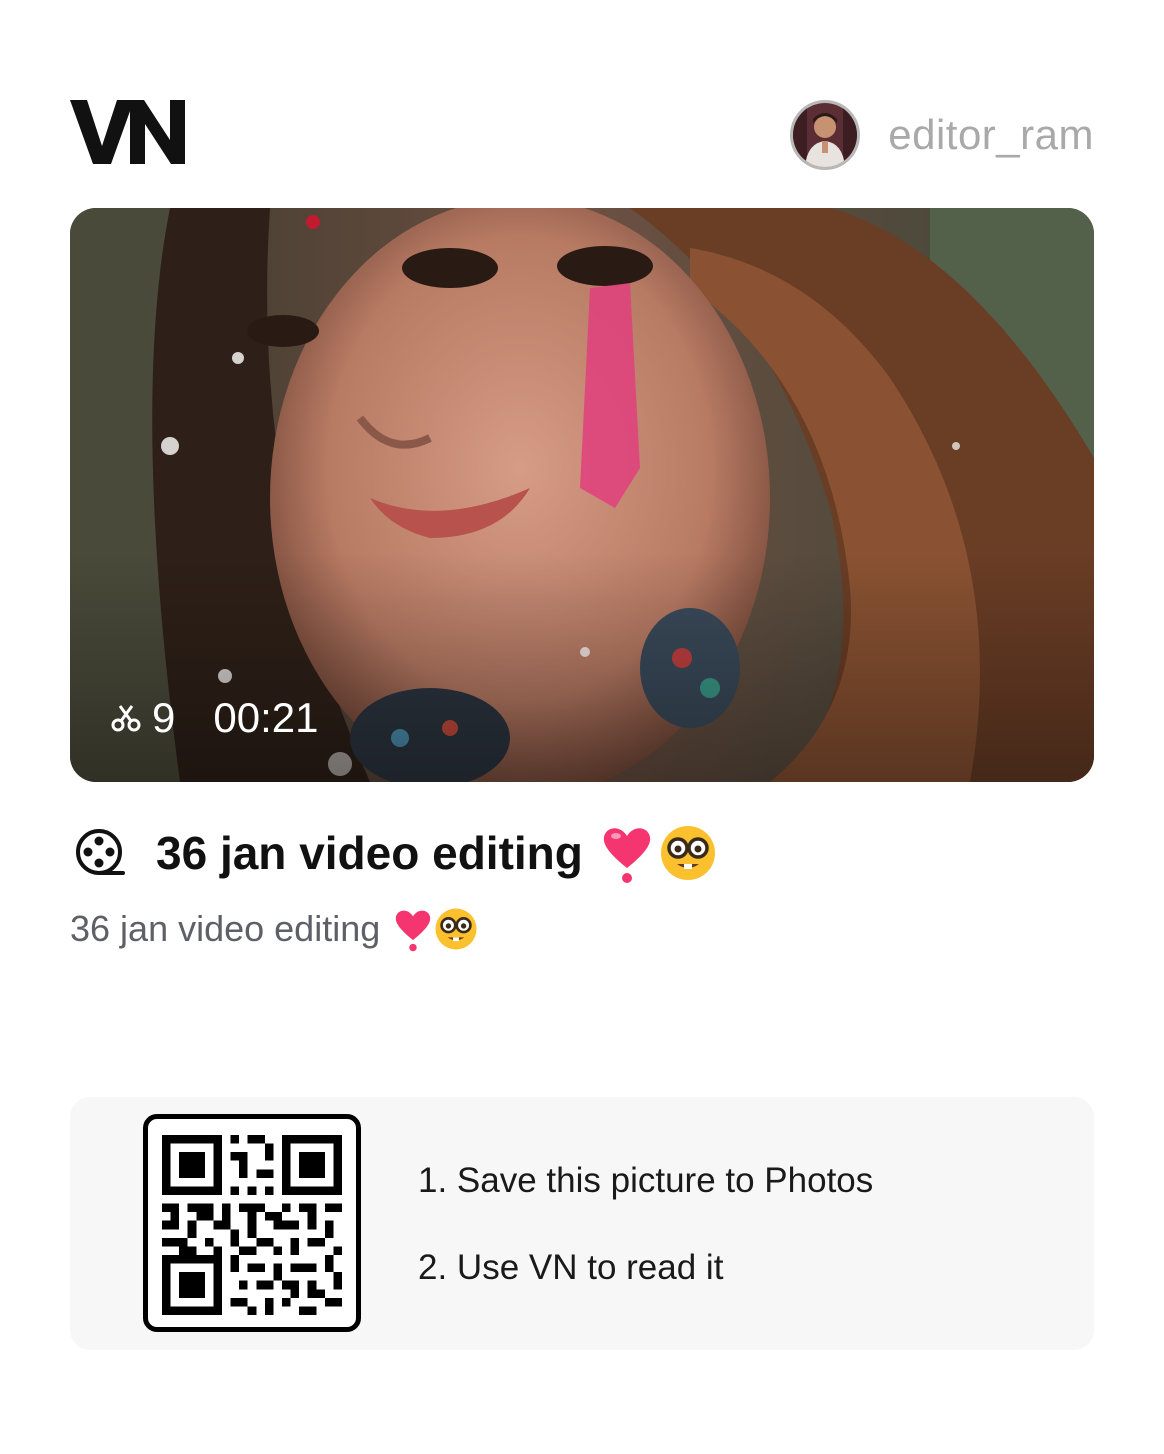  Describe the element at coordinates (991, 135) in the screenshot. I see `username: editor_ram` at that location.